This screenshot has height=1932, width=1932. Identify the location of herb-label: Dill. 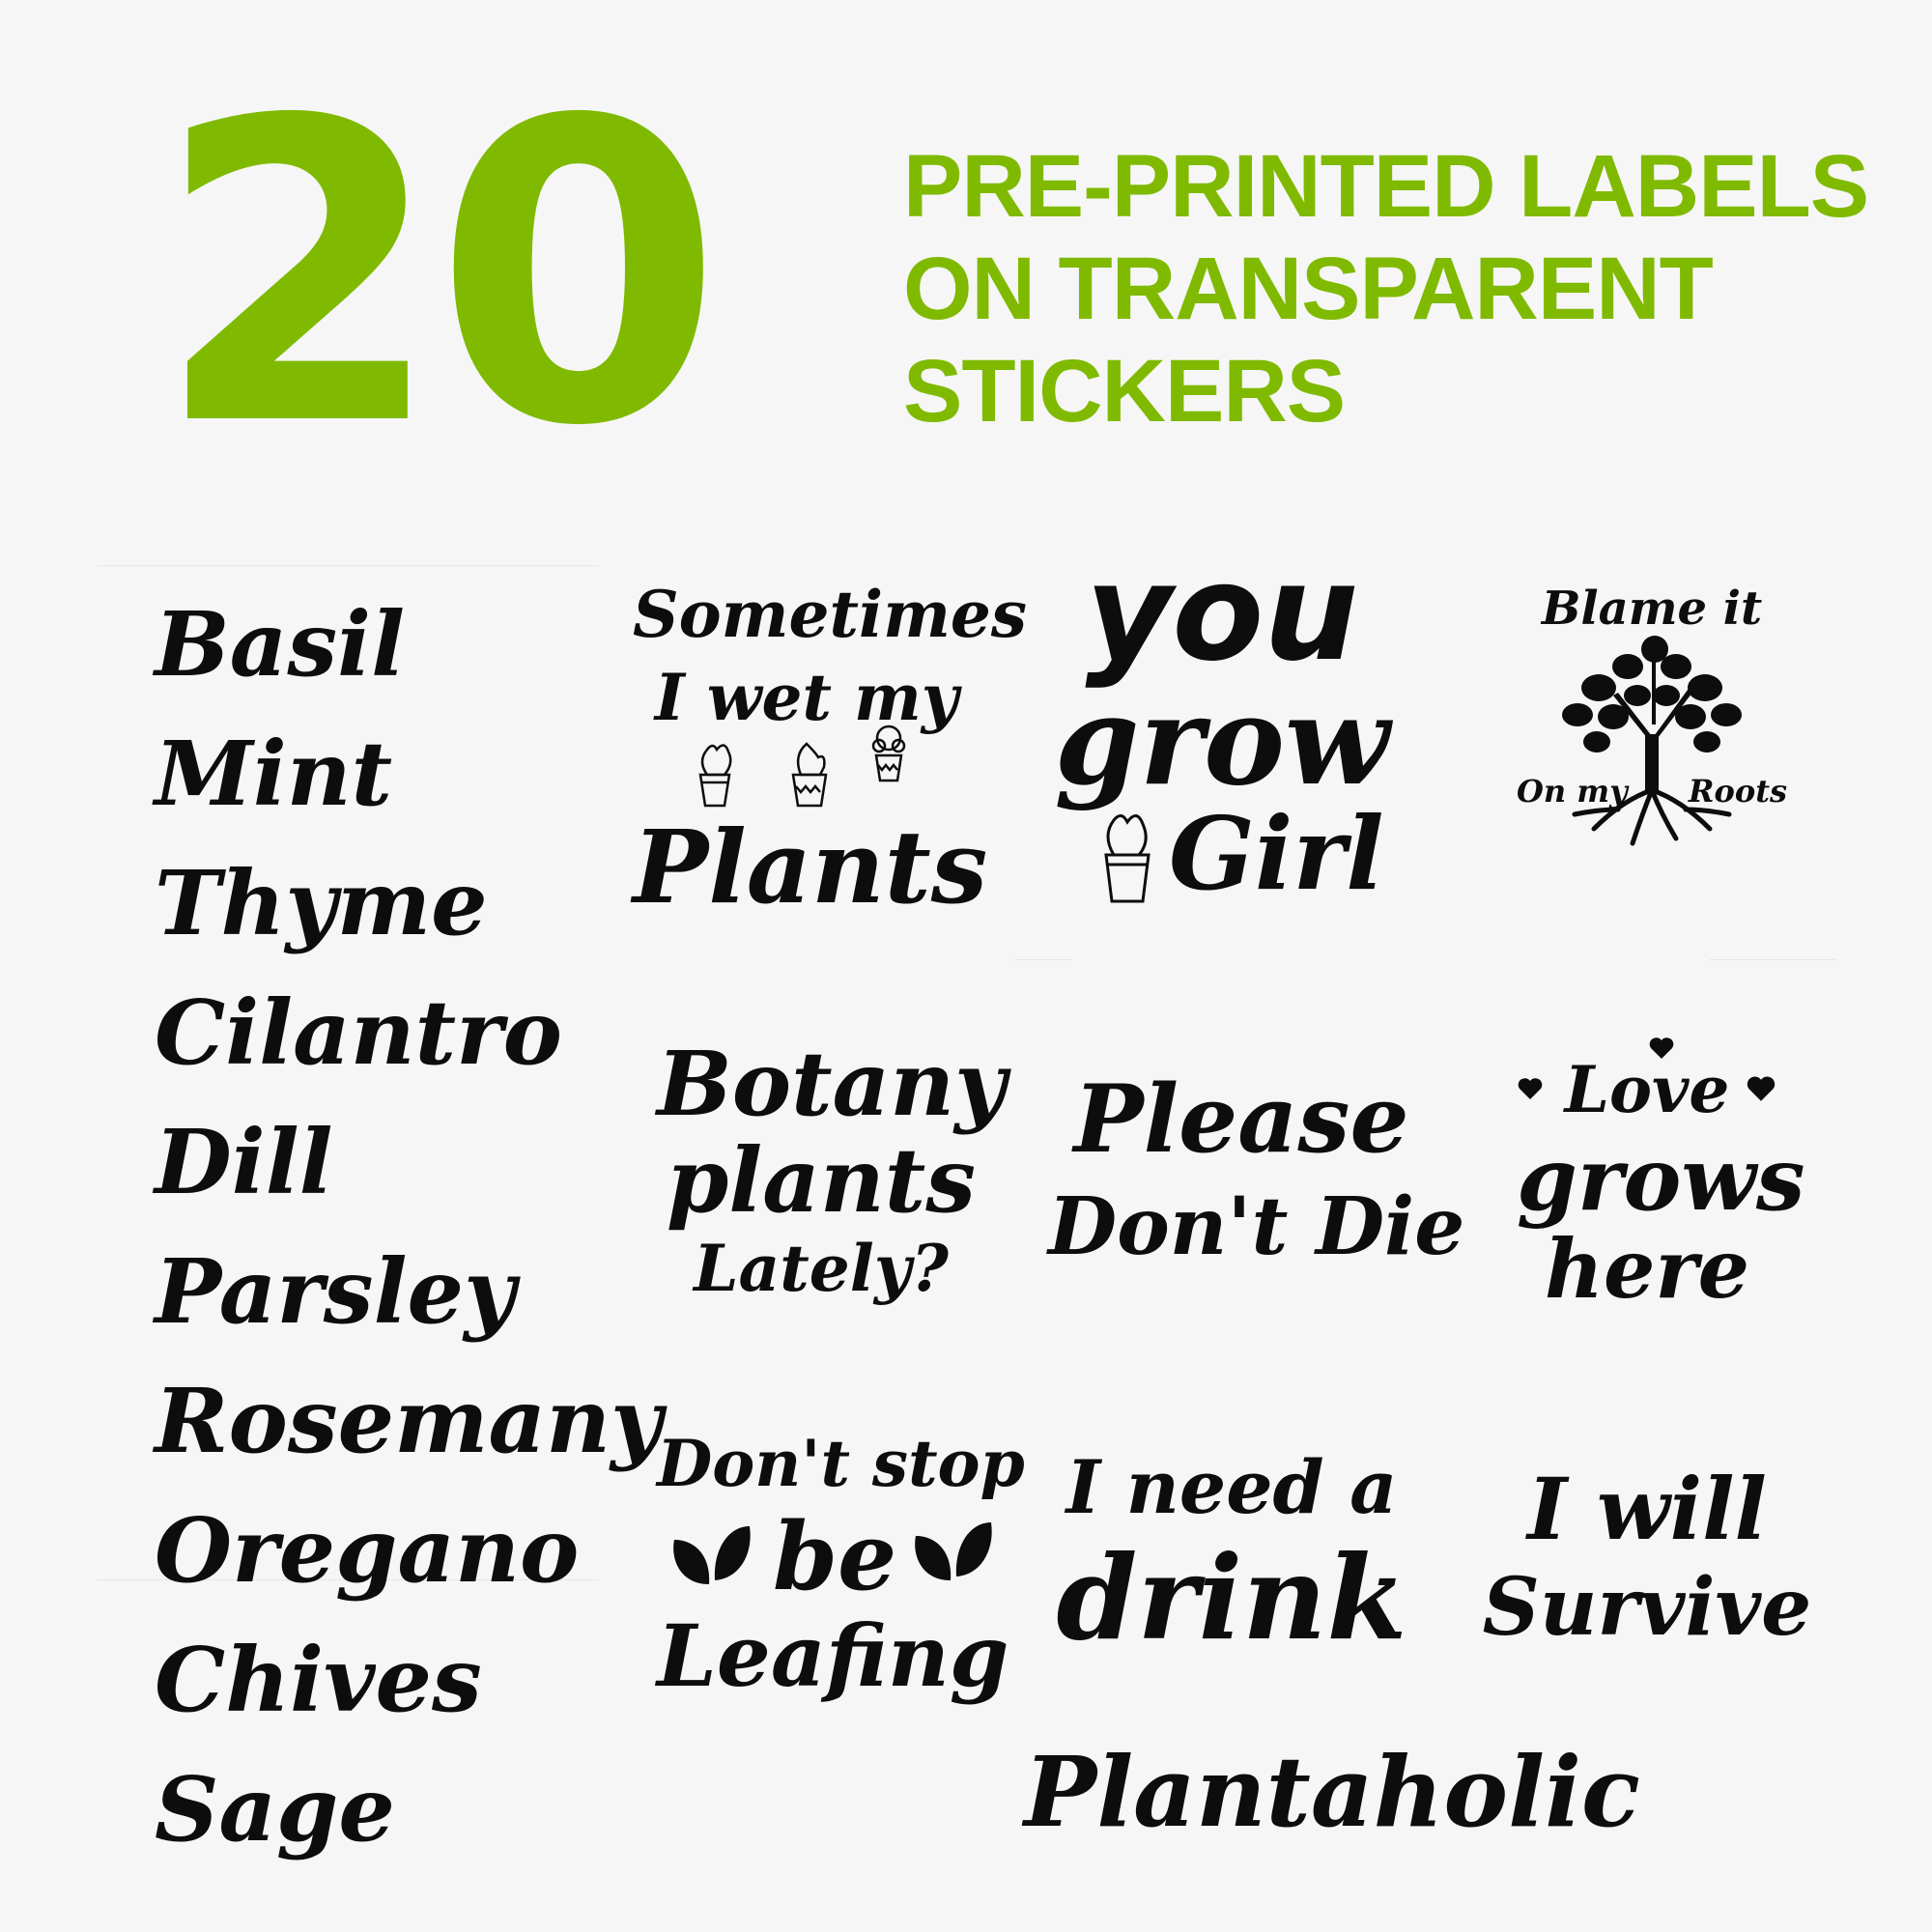
(244, 1162).